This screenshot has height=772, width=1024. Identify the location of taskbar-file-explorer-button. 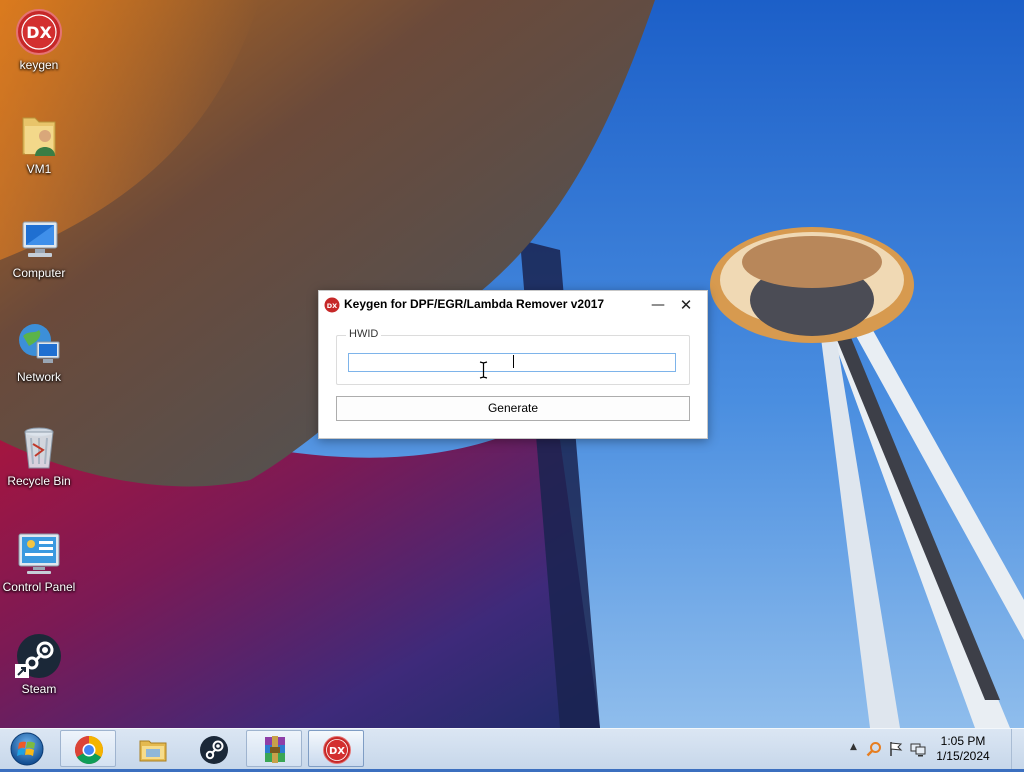
(152, 748).